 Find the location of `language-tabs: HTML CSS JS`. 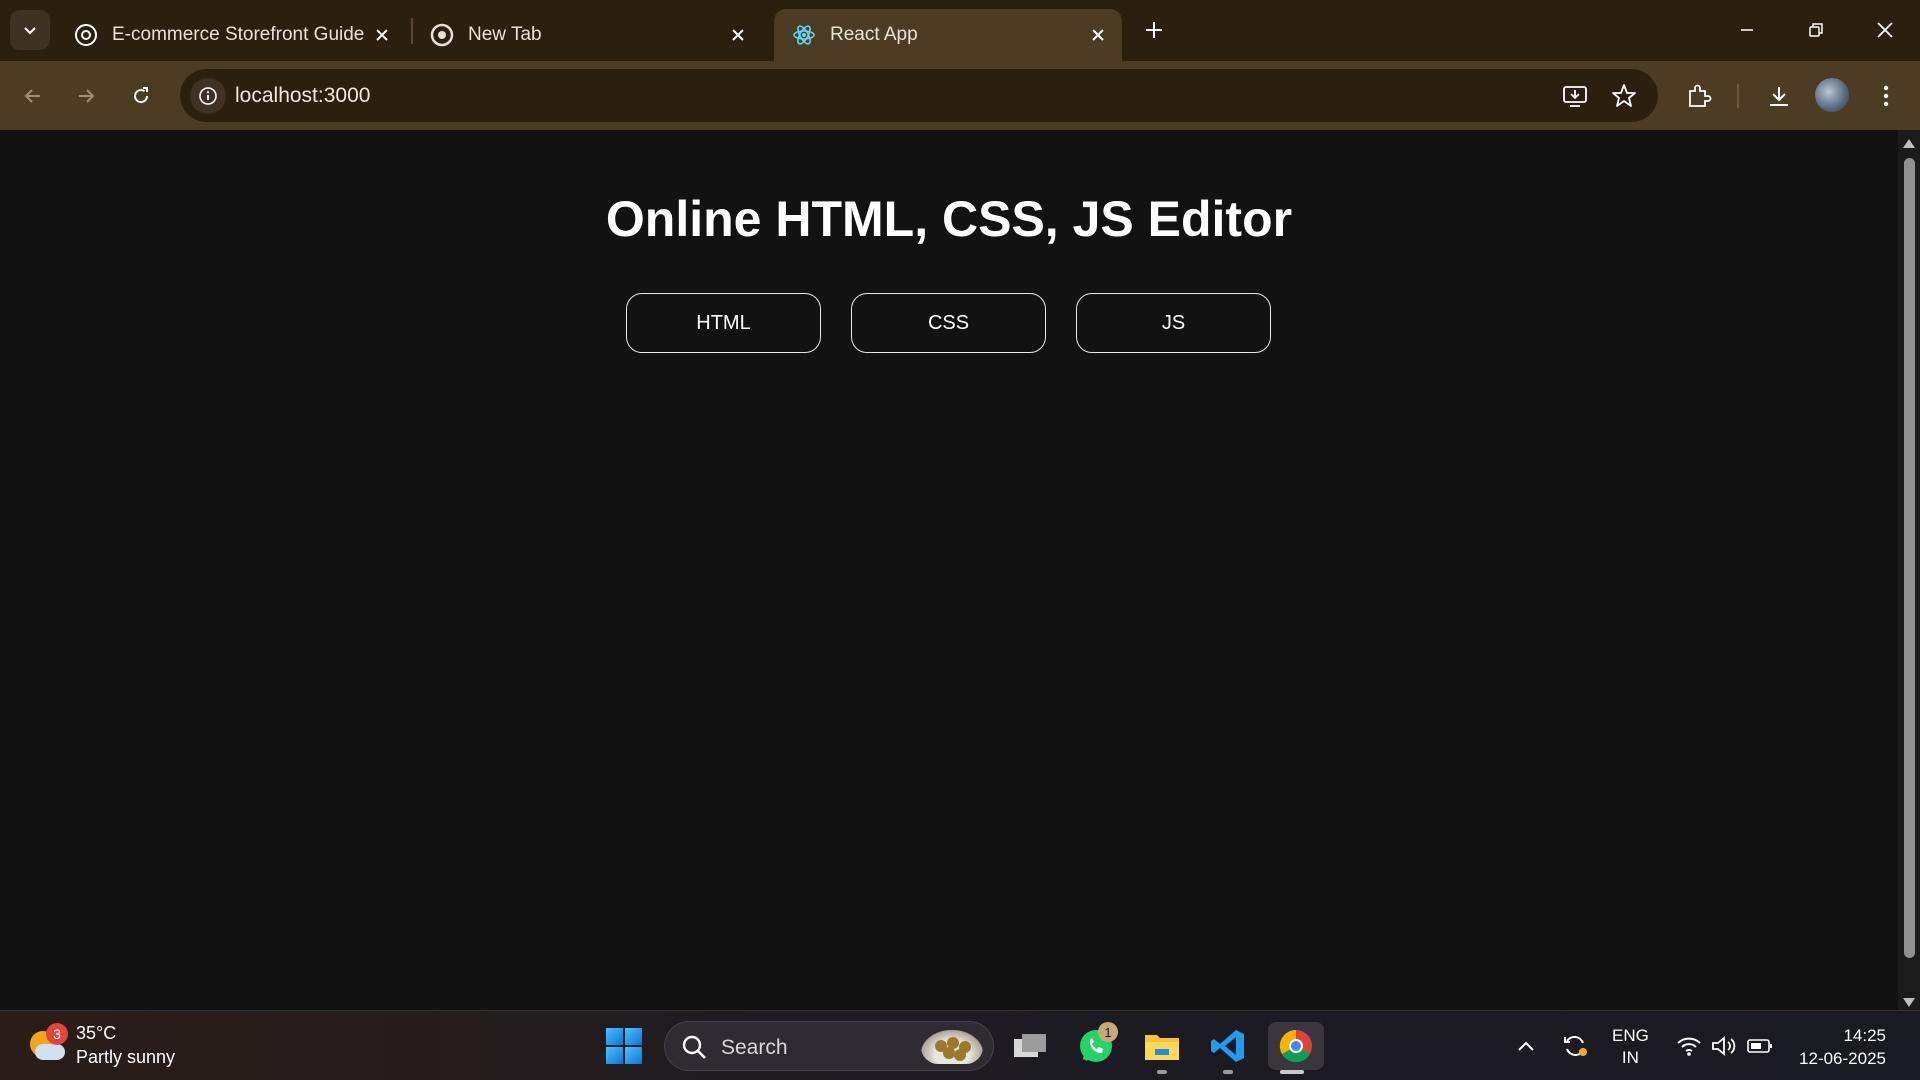

language-tabs: HTML CSS JS is located at coordinates (948, 323).